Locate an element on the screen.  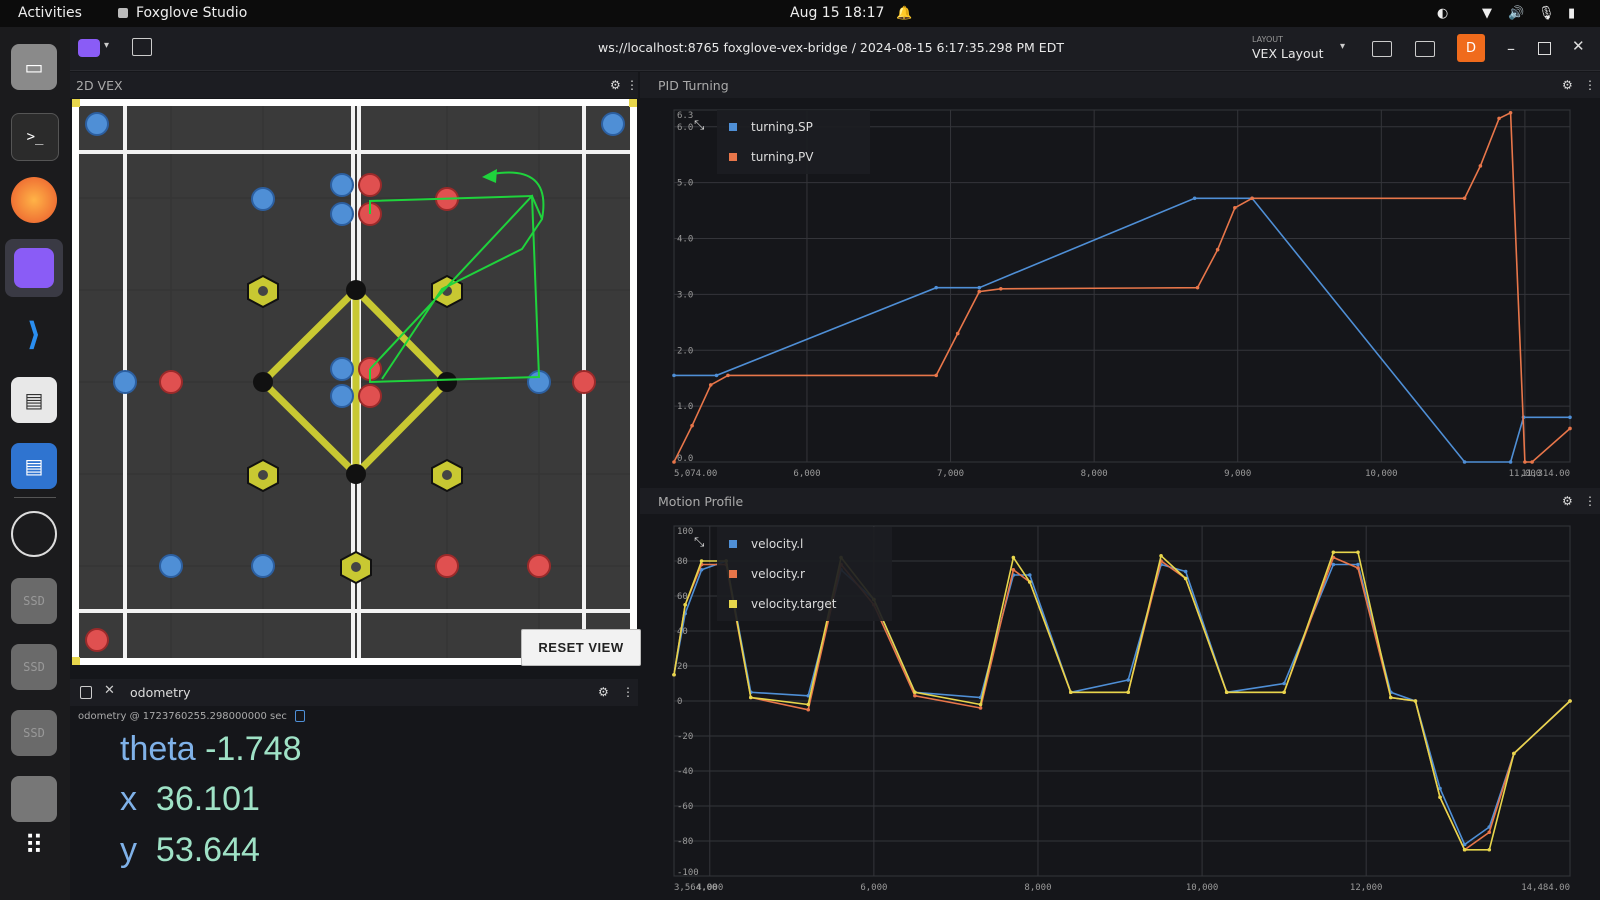
panel-title: 2D VEX is located at coordinates (99, 85).